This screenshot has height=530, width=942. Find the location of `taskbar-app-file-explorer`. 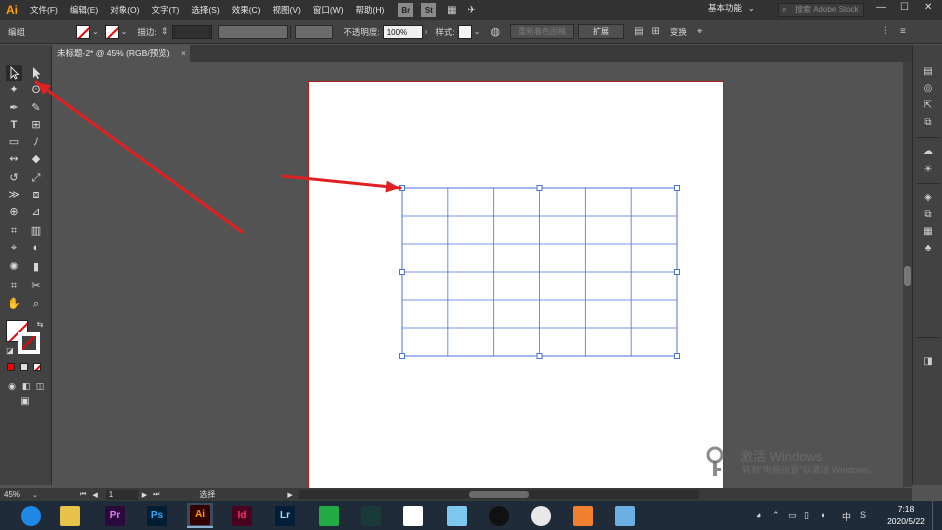

taskbar-app-file-explorer is located at coordinates (70, 515).